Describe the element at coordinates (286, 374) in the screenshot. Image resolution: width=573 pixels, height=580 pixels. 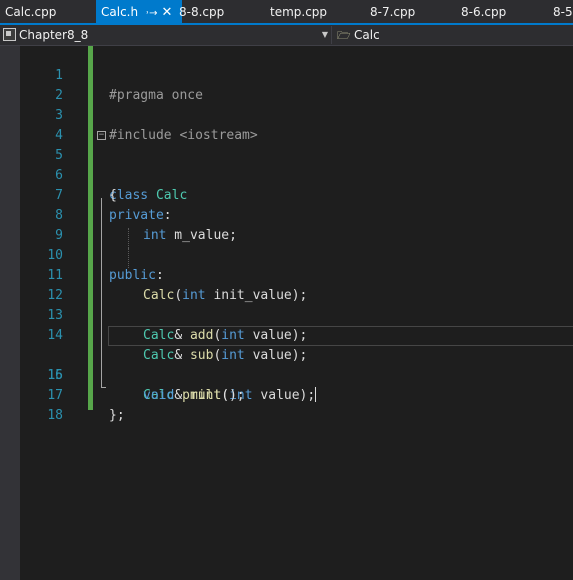
I see `code-line: 16 void print();` at that location.